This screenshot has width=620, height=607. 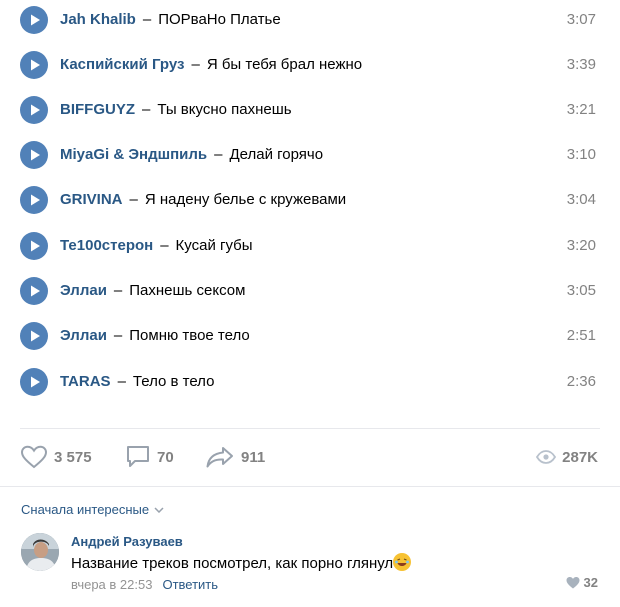 I want to click on share-count: 911, so click(x=253, y=457).